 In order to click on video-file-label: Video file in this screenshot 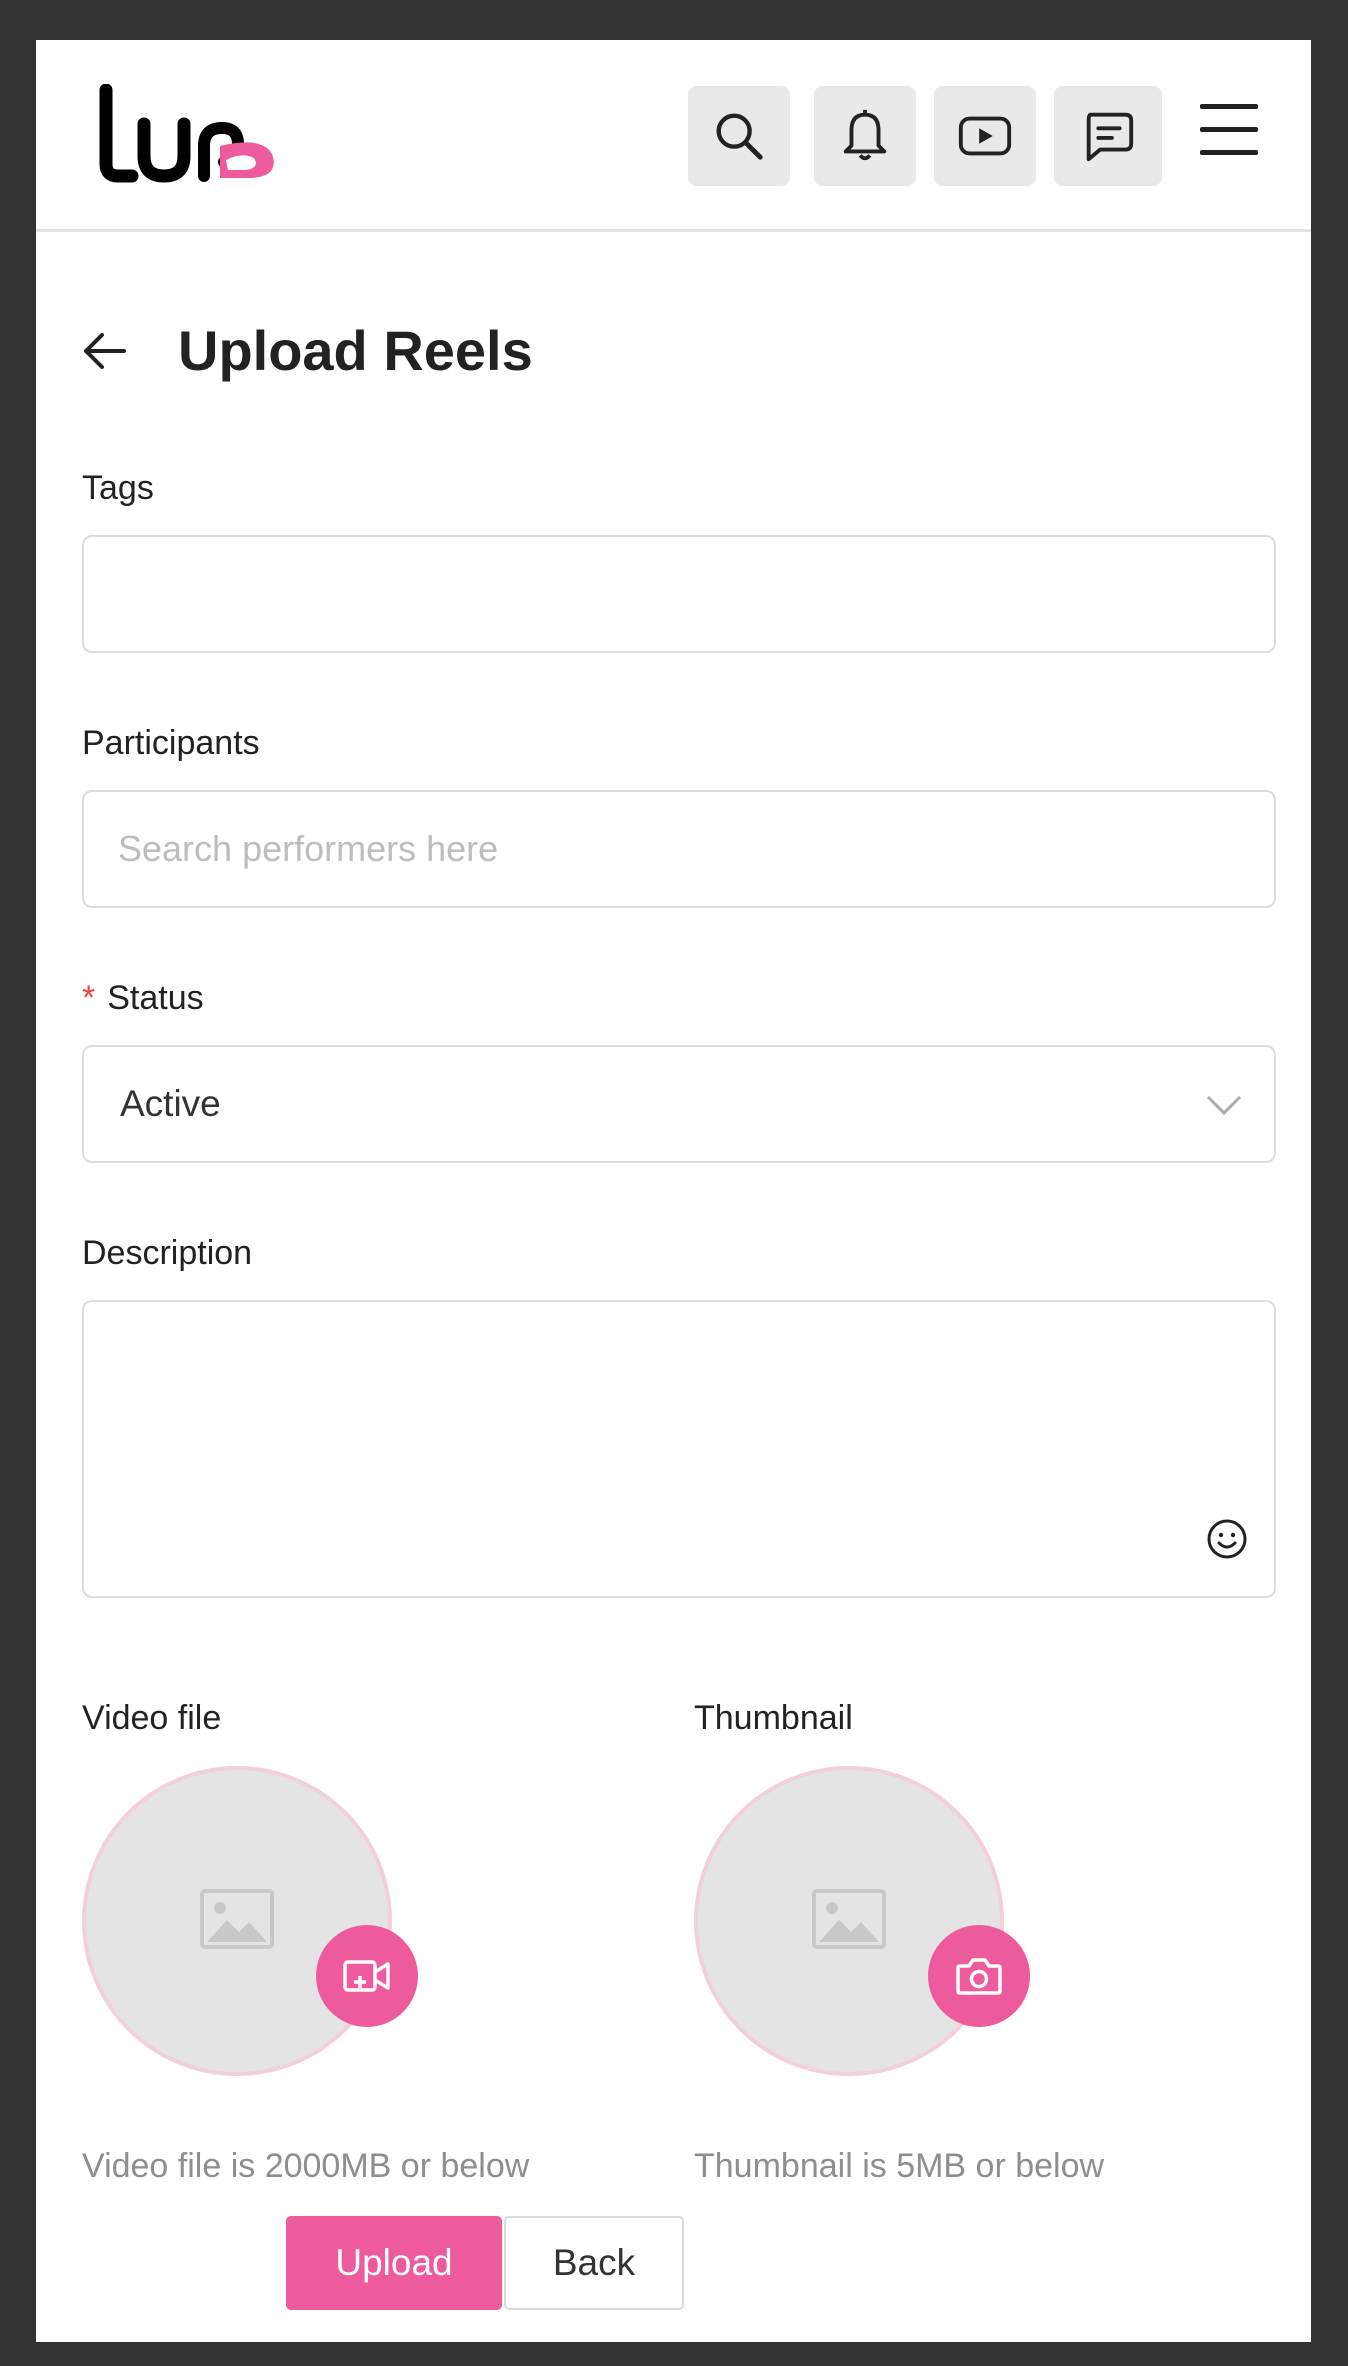, I will do `click(152, 1718)`.